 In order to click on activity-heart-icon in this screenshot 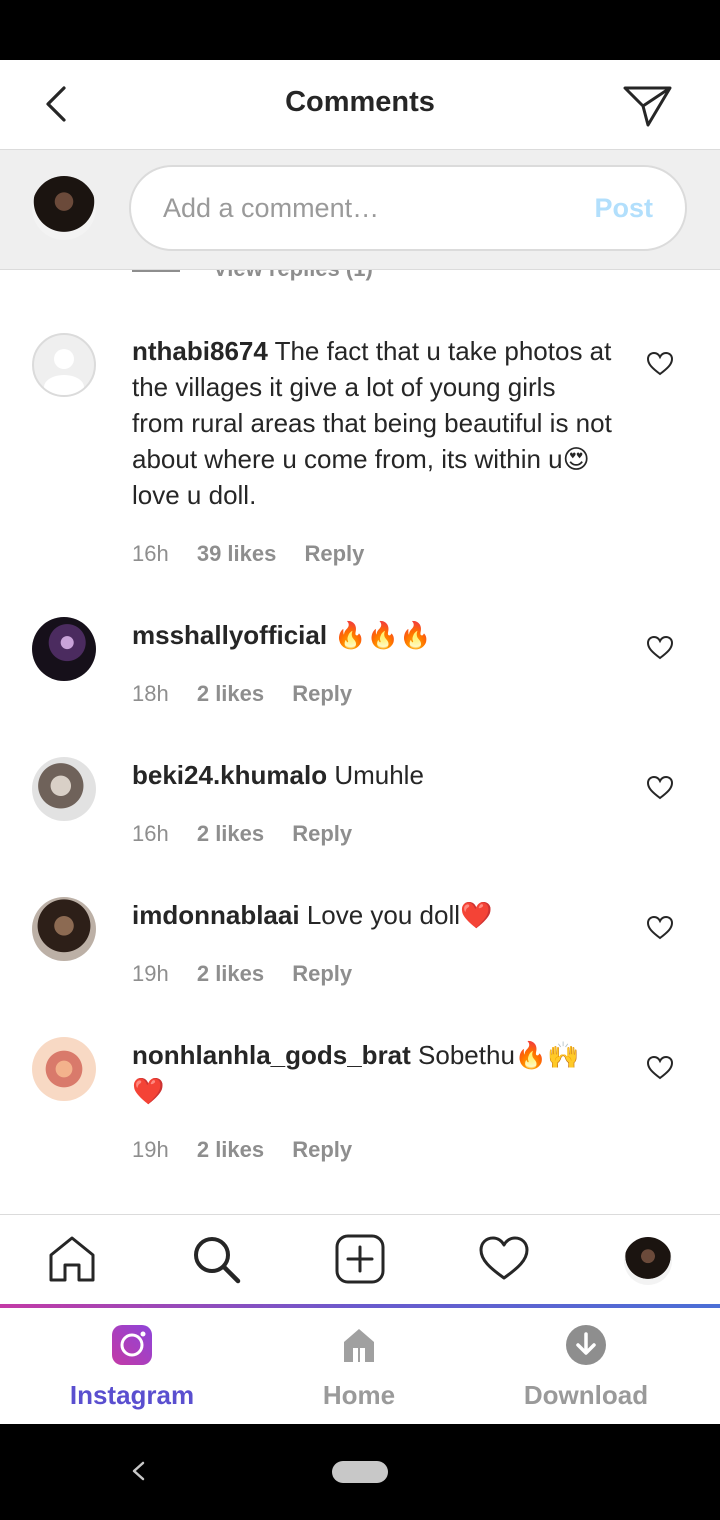, I will do `click(504, 1259)`.